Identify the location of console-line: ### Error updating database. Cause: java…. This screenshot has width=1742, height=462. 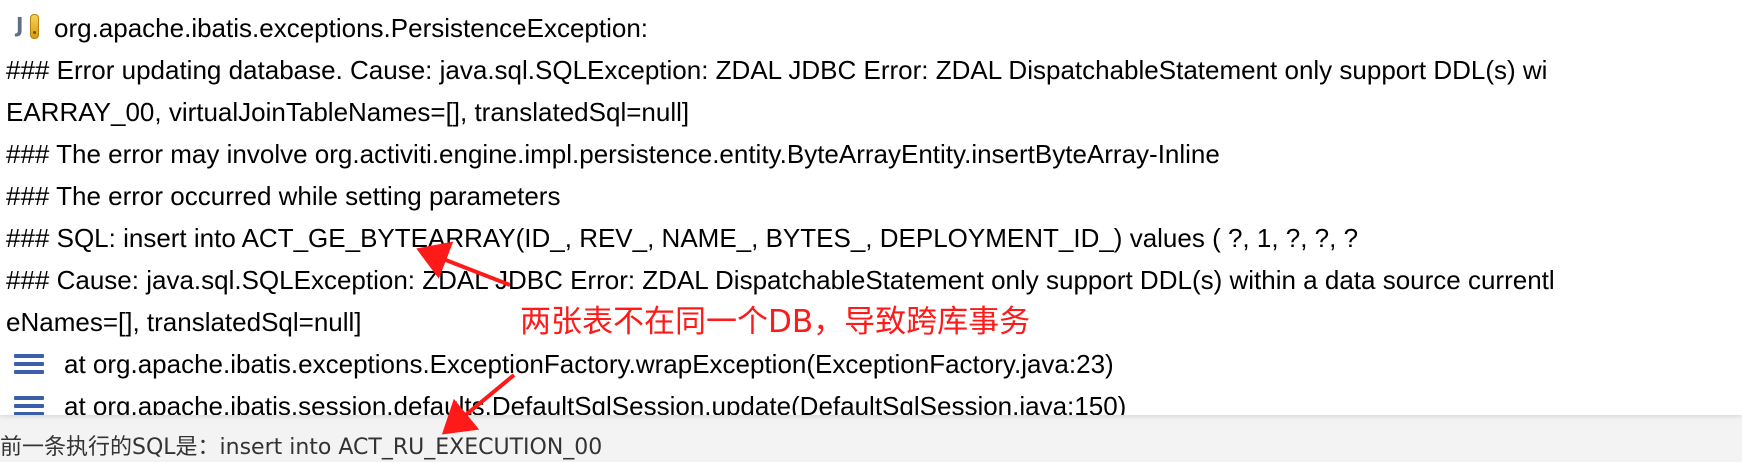
(777, 70).